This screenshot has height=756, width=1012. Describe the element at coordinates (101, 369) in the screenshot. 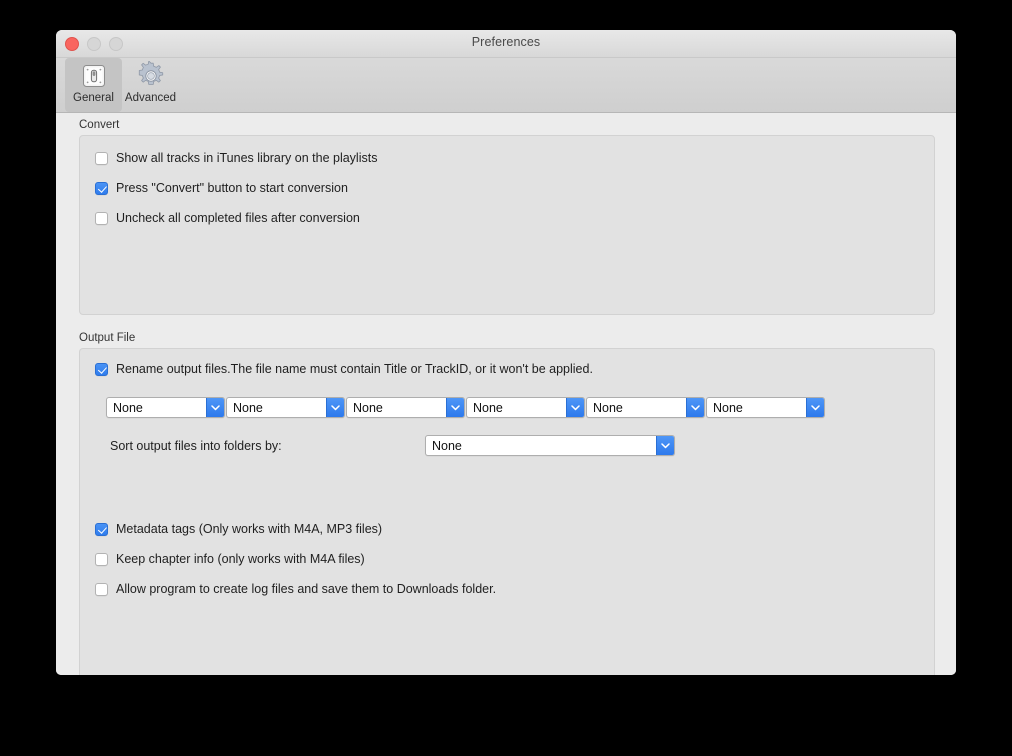

I see `checkbox-rename-output-files-box` at that location.